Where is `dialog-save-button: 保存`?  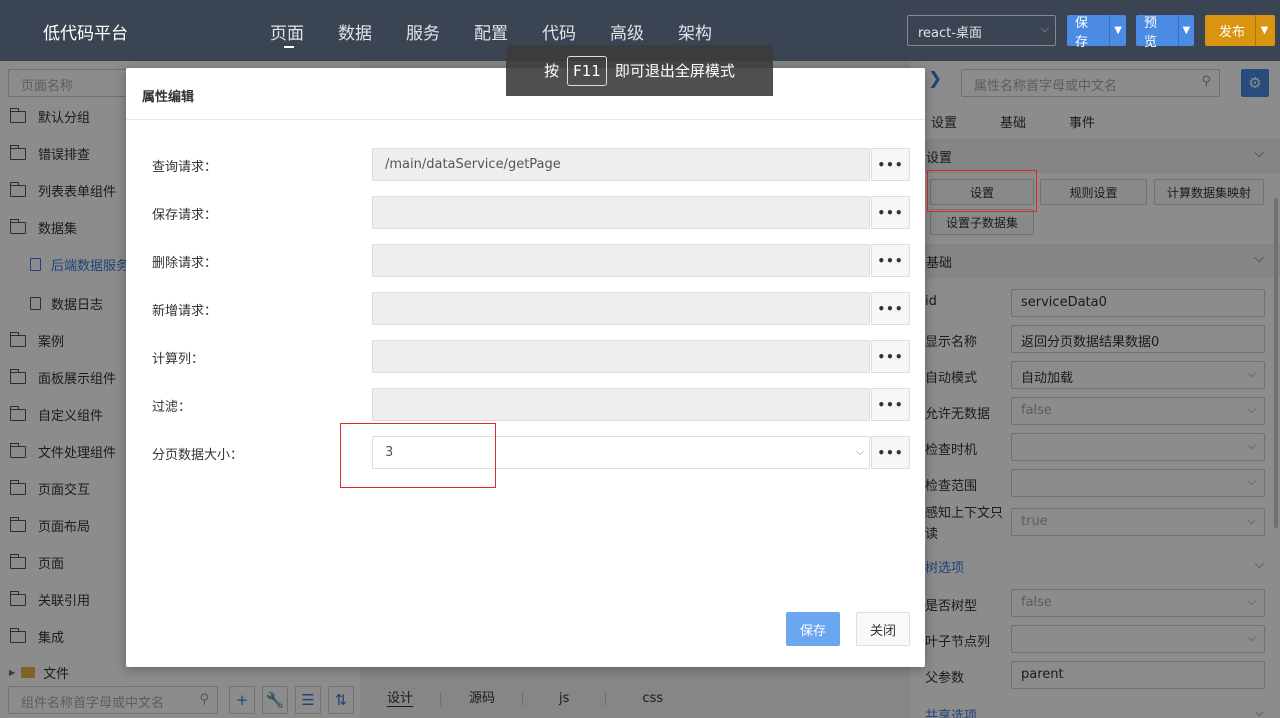
dialog-save-button: 保存 is located at coordinates (813, 629).